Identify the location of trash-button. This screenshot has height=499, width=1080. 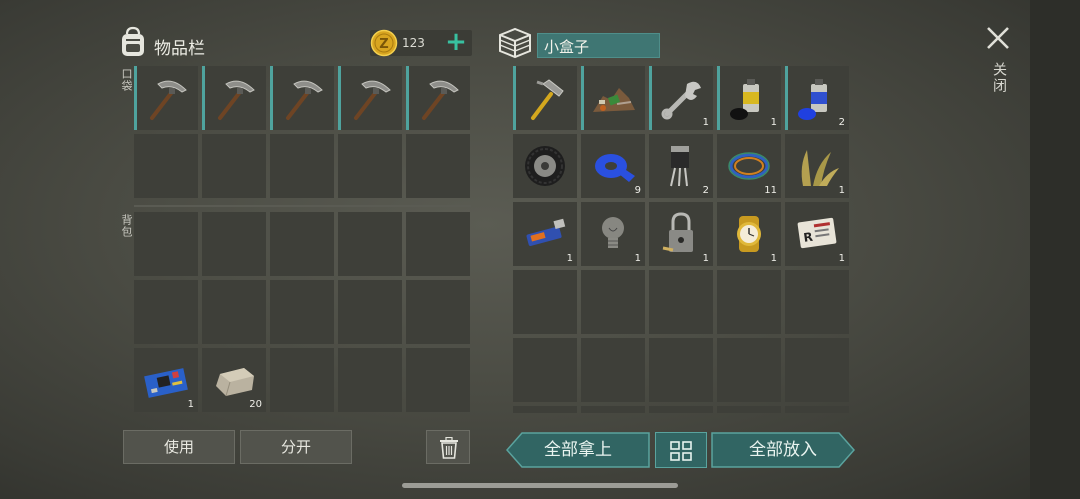
(448, 447).